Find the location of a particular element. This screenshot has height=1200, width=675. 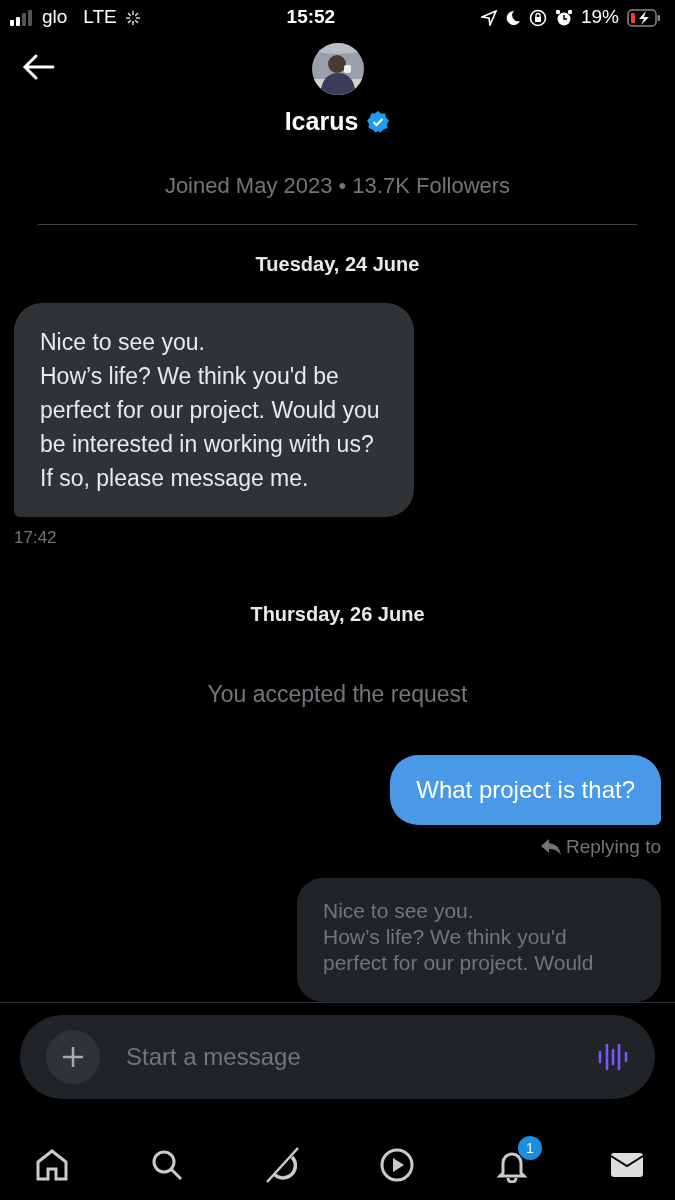

sent-message: What project is that? is located at coordinates (525, 790).